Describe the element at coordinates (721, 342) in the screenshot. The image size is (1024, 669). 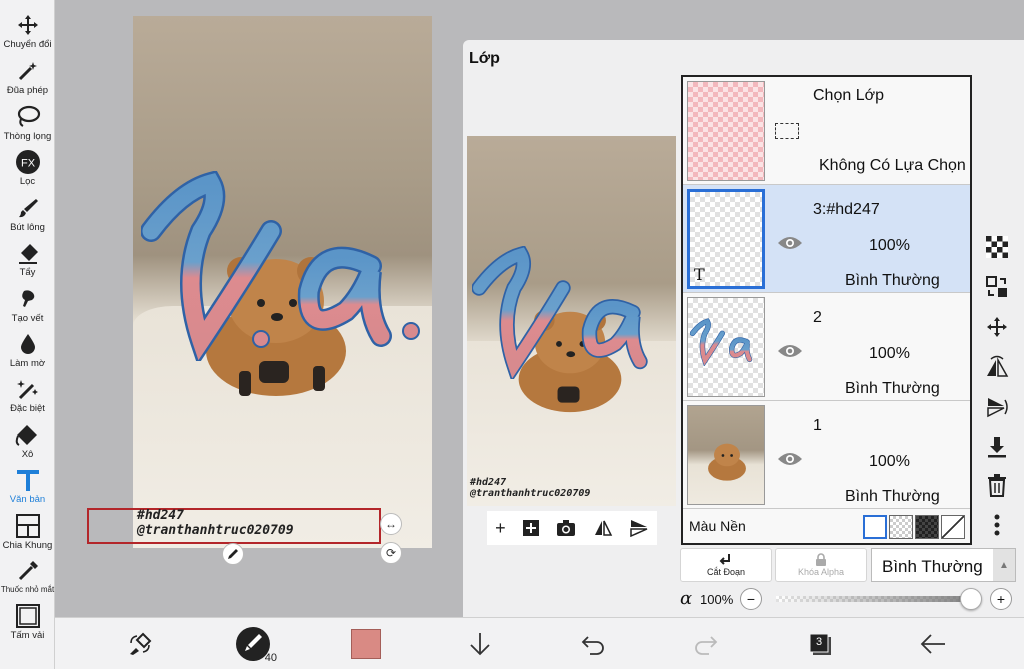
I see `lettering-thumbnail` at that location.